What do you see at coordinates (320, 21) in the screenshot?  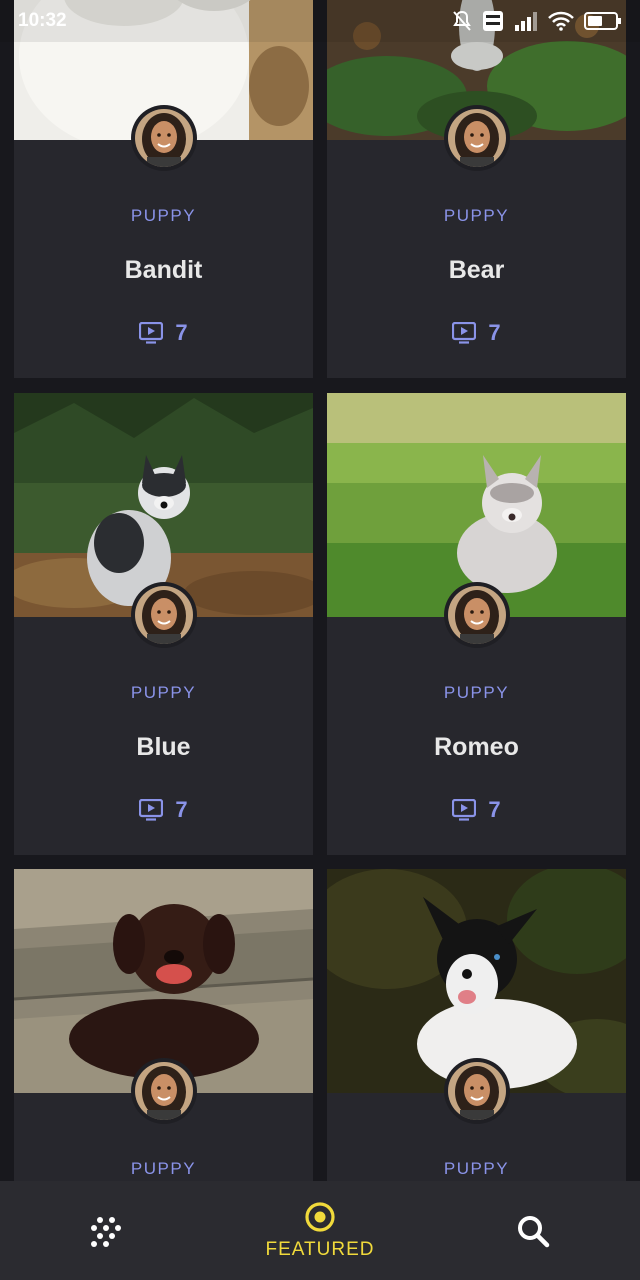 I see `status-bar: 10:32` at bounding box center [320, 21].